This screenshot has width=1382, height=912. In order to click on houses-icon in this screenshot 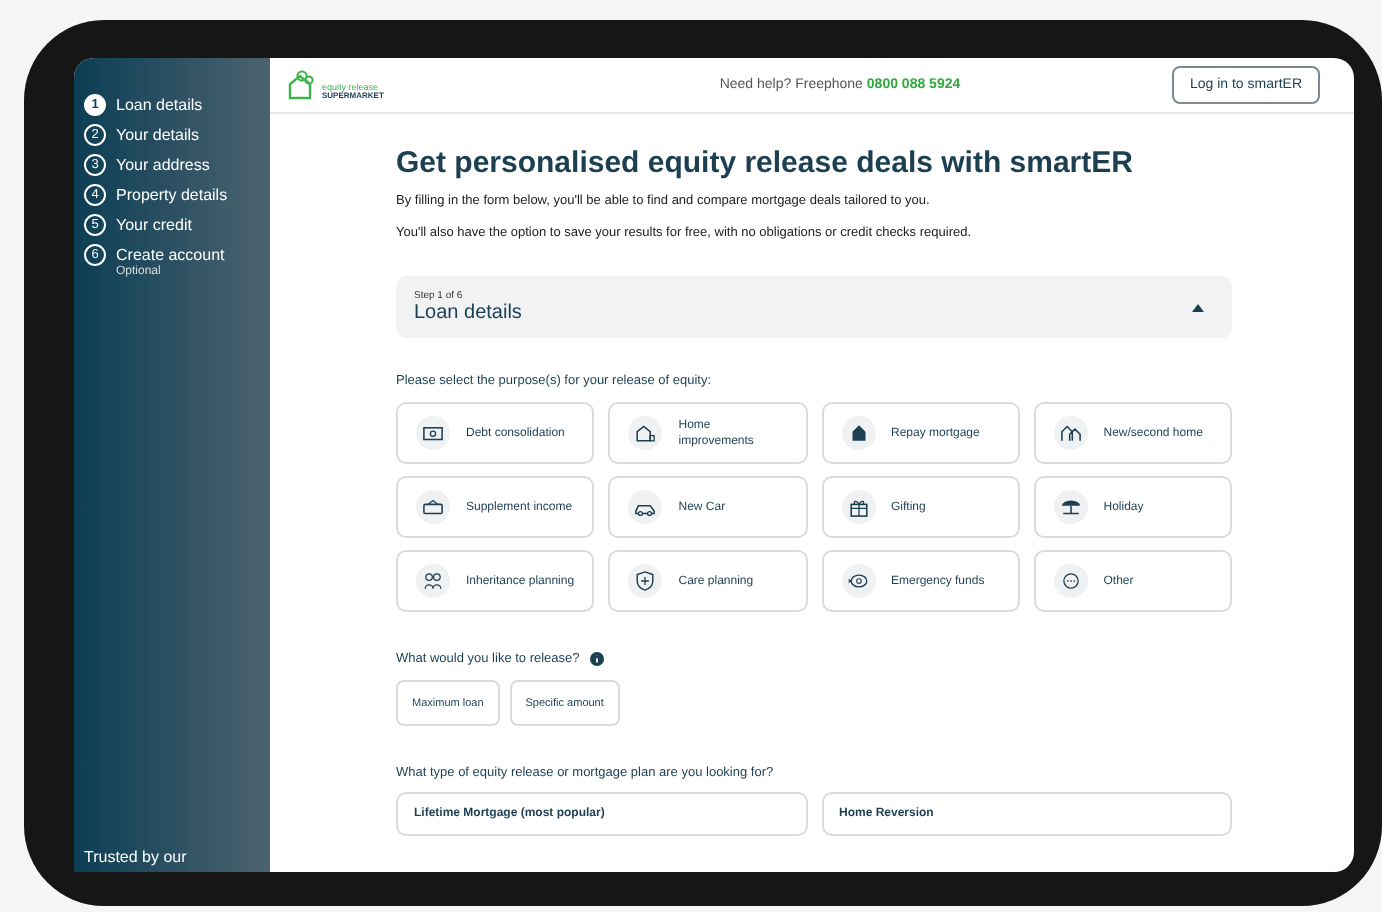, I will do `click(1070, 433)`.